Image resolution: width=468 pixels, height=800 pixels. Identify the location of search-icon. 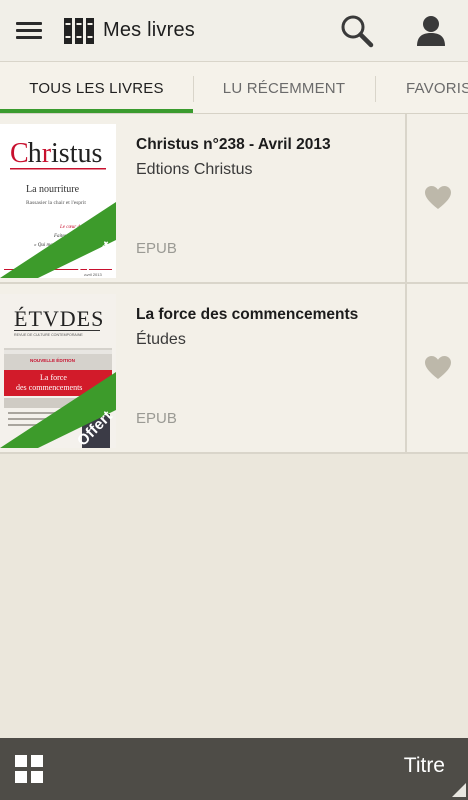
(357, 31).